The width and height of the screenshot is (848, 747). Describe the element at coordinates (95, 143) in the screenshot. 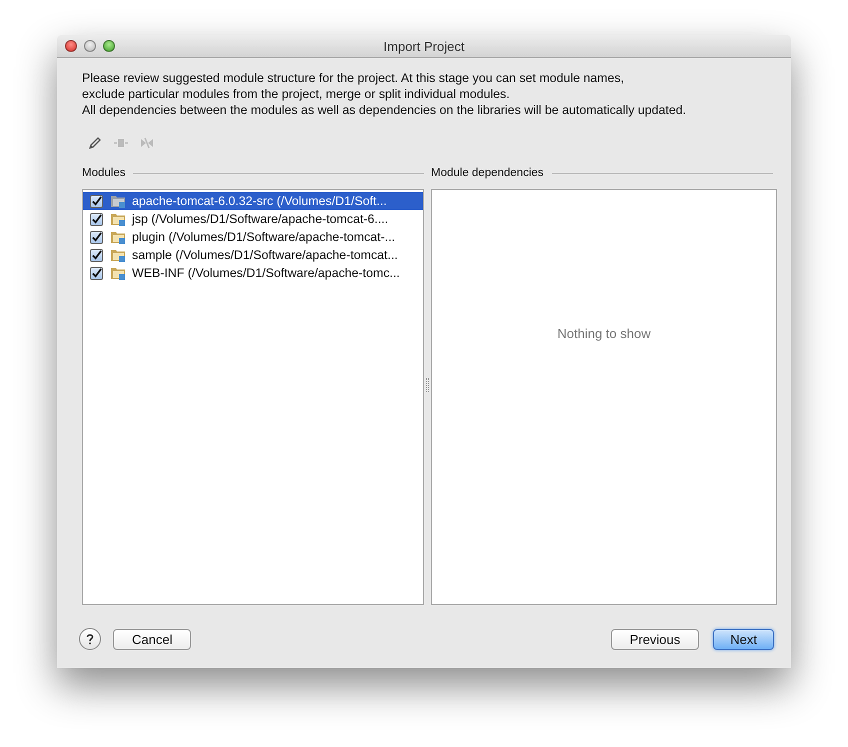

I see `pencil-icon` at that location.